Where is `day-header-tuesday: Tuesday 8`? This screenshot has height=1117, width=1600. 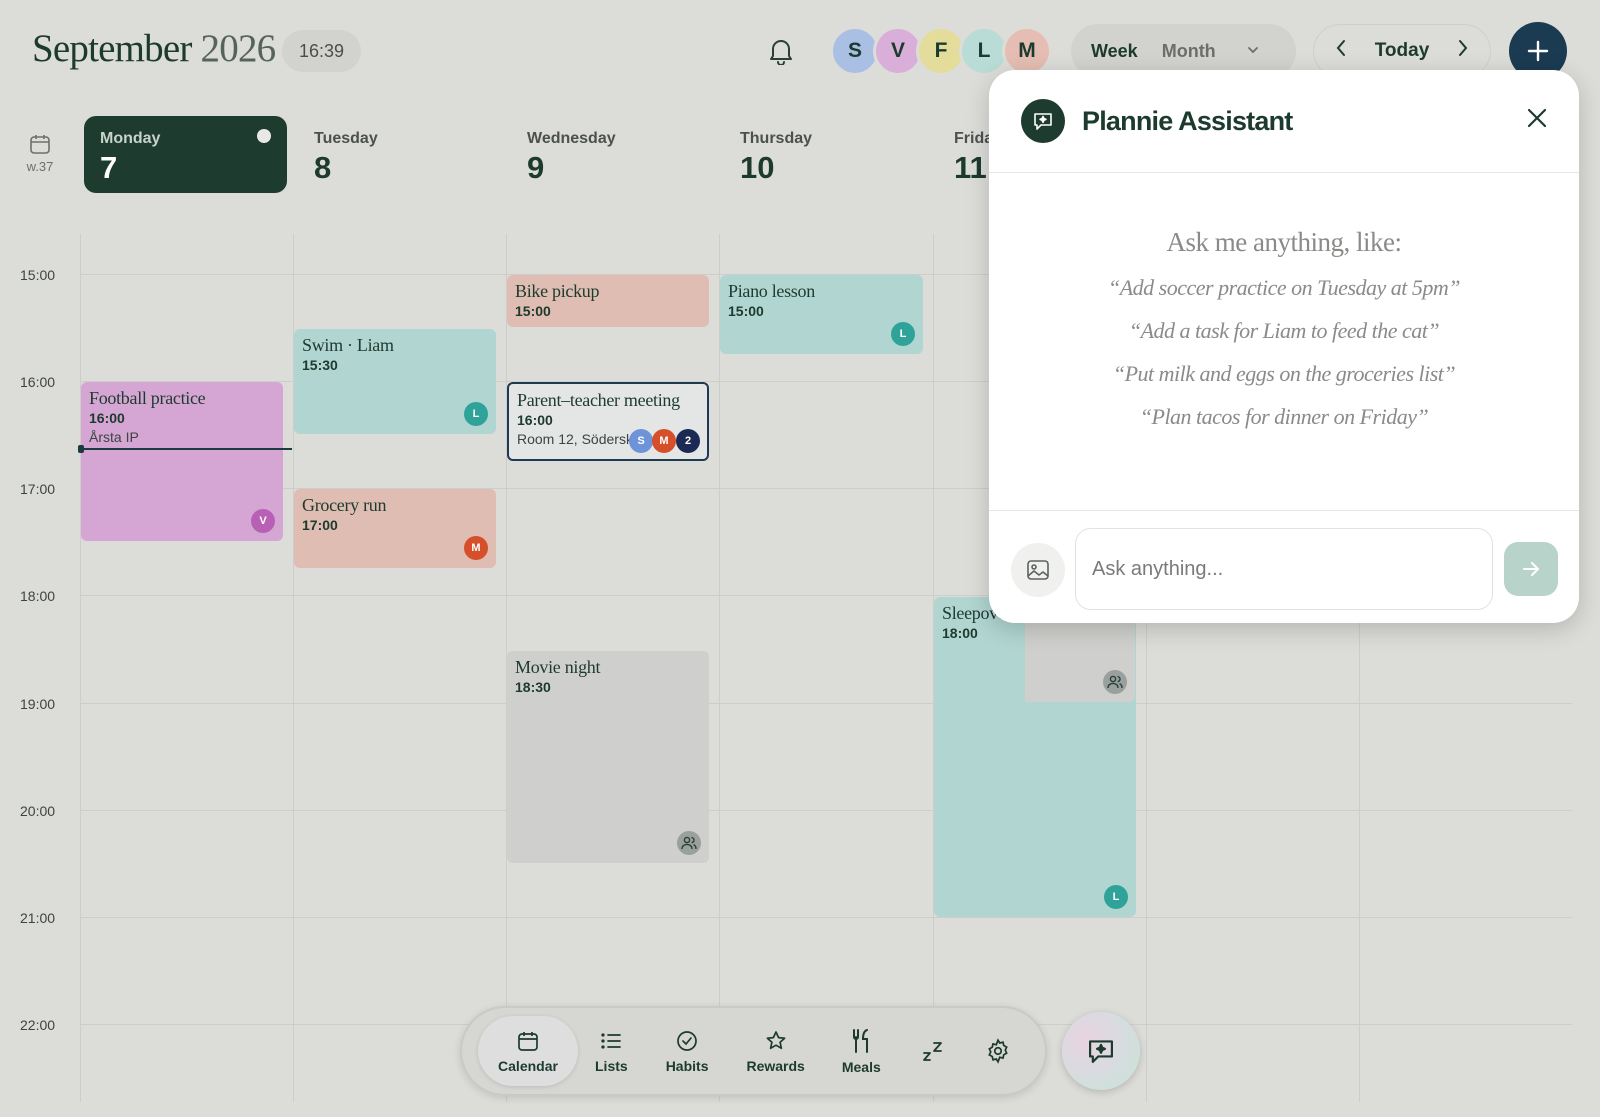
day-header-tuesday: Tuesday 8 is located at coordinates (398, 154).